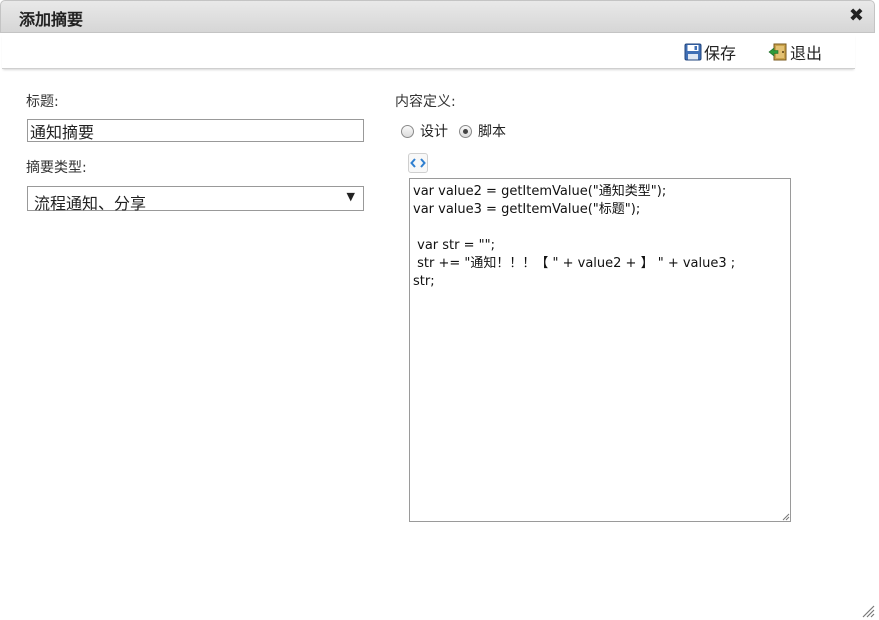  Describe the element at coordinates (465, 131) in the screenshot. I see `script-radio` at that location.